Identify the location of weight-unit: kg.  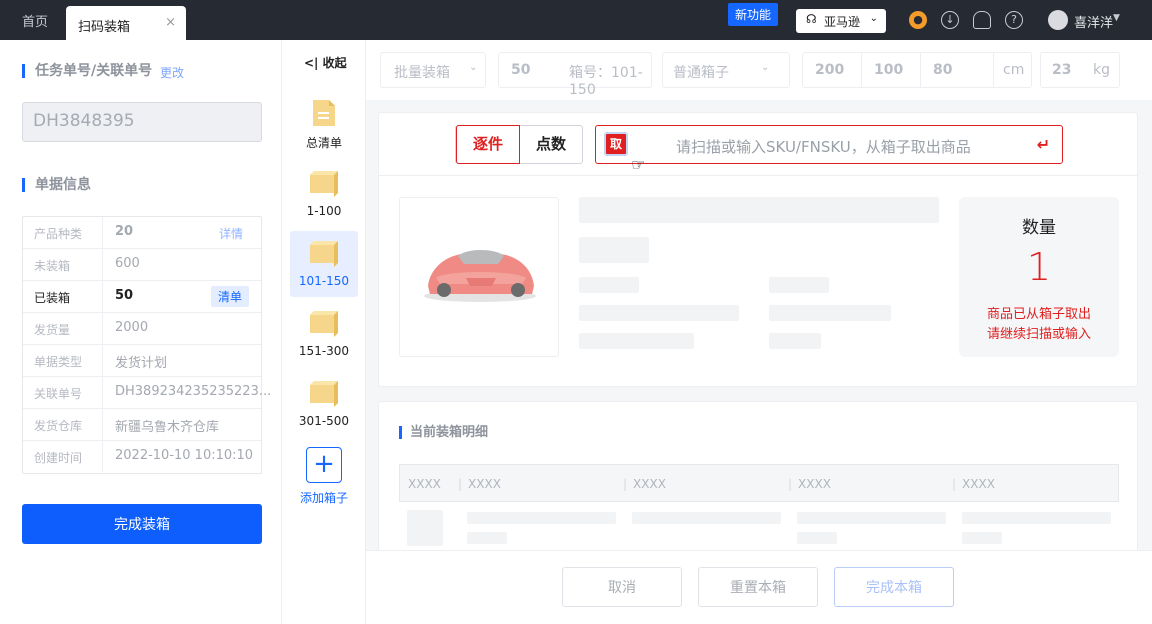
(1101, 70).